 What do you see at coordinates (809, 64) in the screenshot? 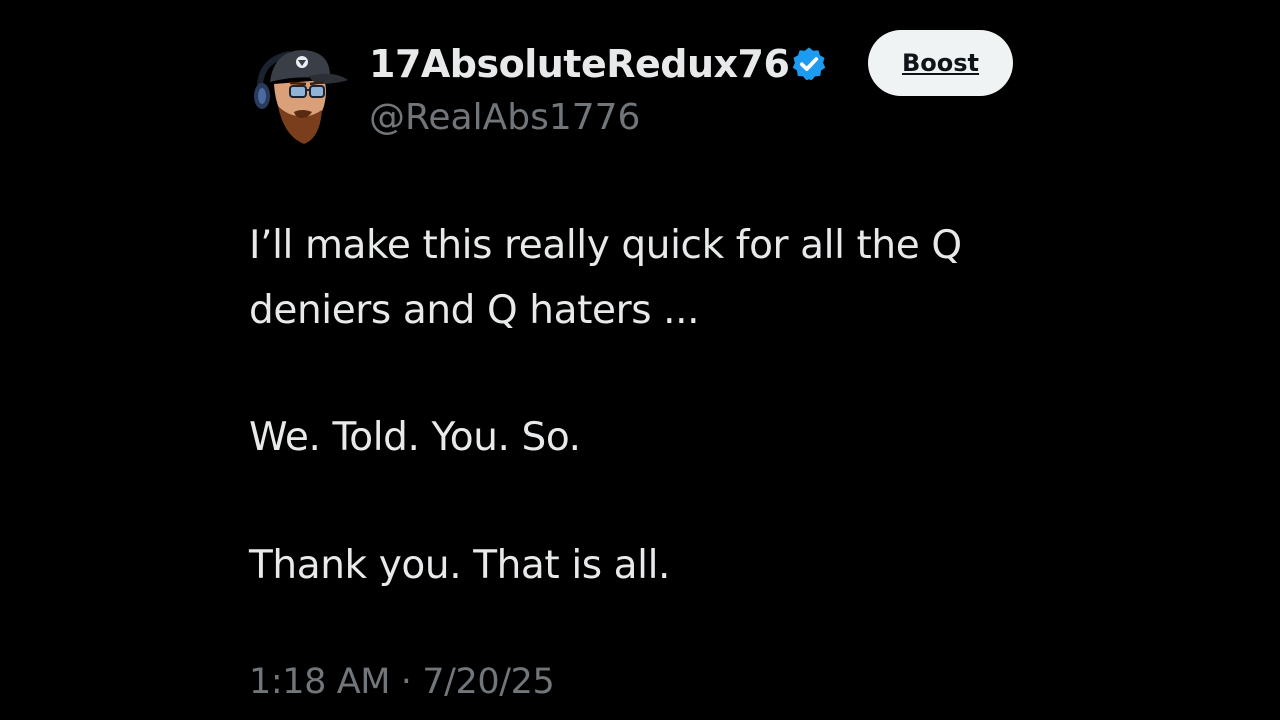
I see `verified-badge-icon` at bounding box center [809, 64].